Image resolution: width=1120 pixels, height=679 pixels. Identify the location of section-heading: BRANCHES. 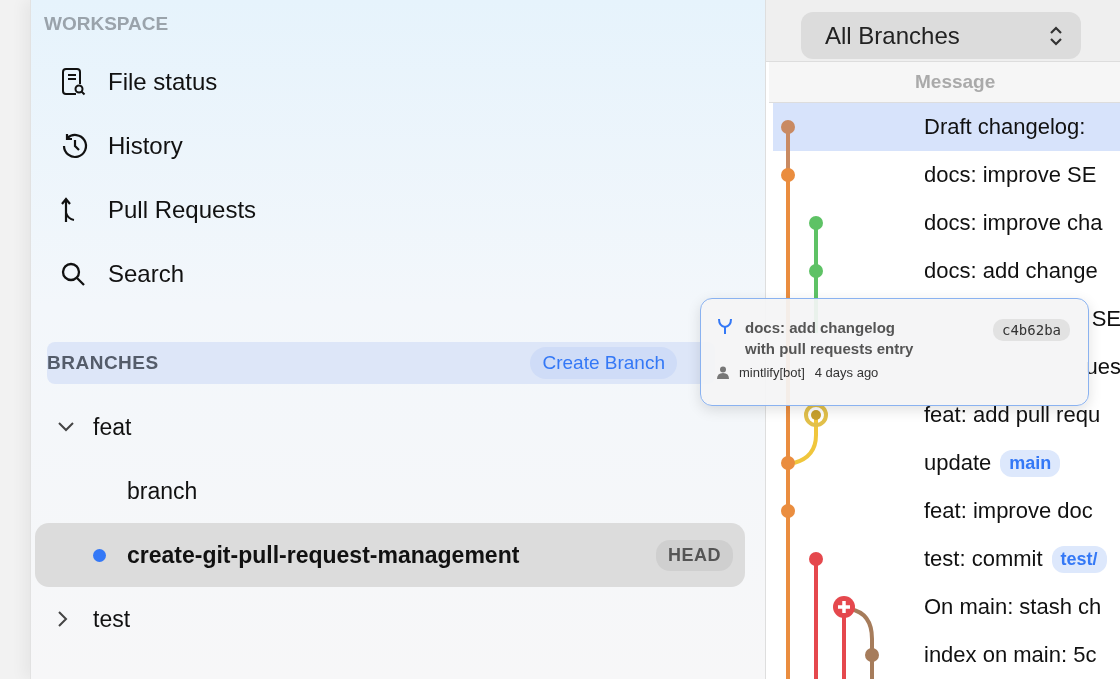
(103, 363).